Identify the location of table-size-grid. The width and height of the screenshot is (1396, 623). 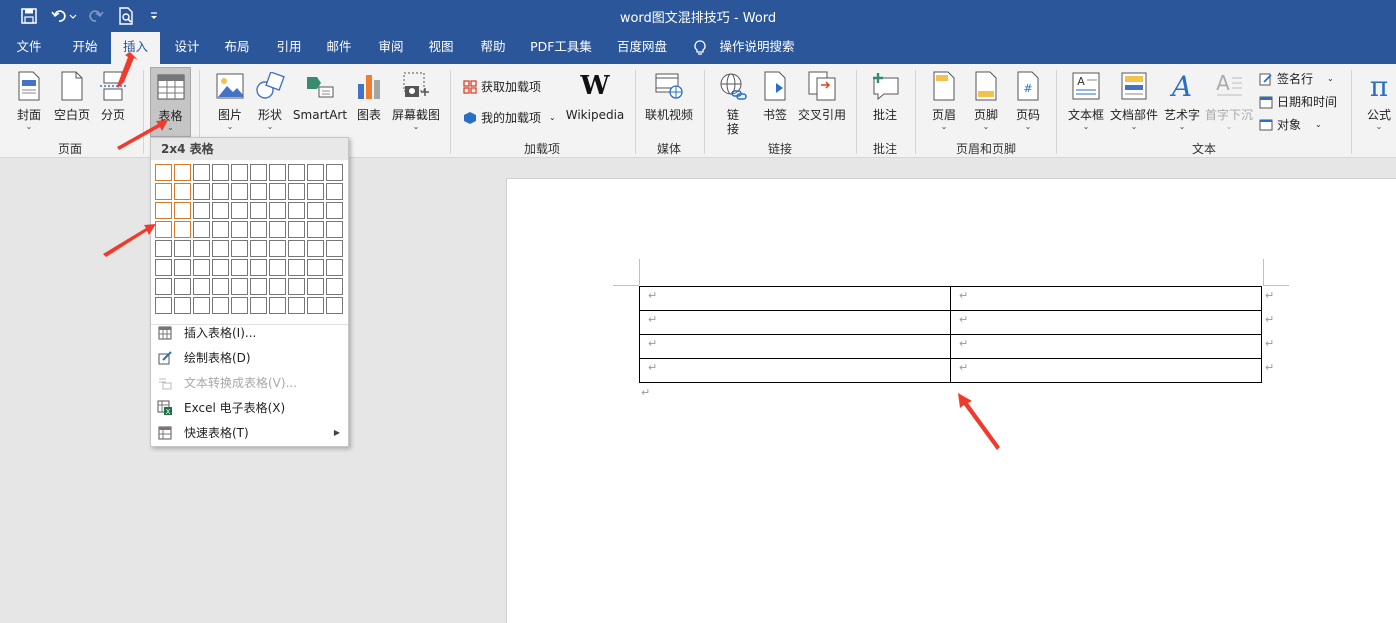
(250, 242).